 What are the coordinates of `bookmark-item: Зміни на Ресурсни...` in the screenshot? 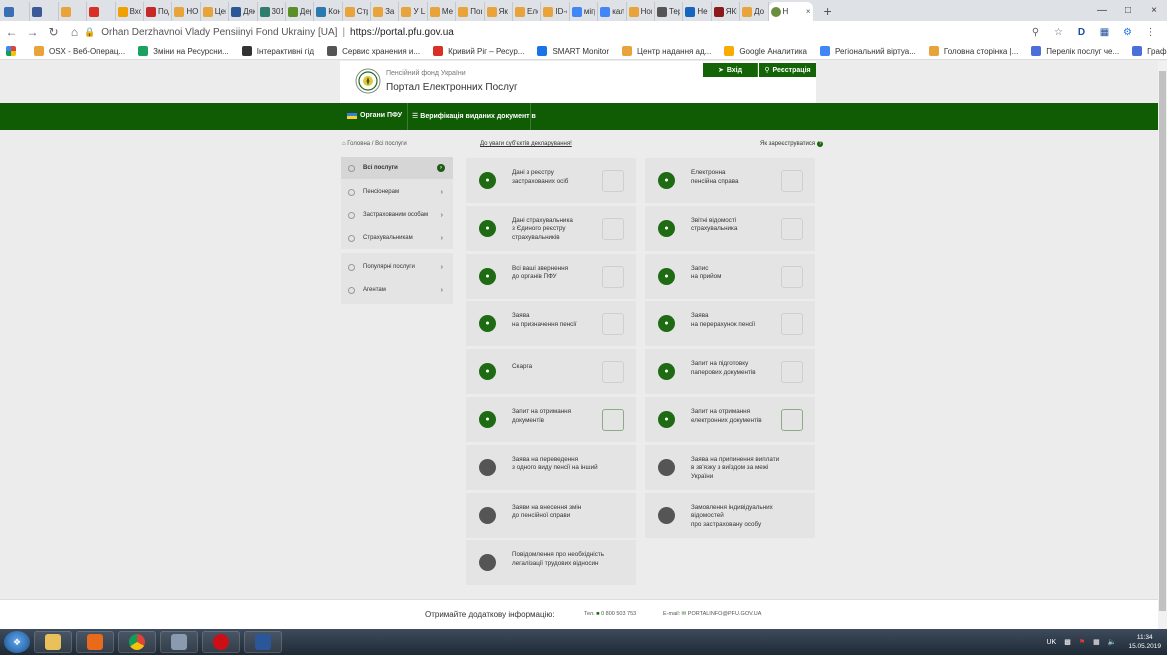 It's located at (183, 51).